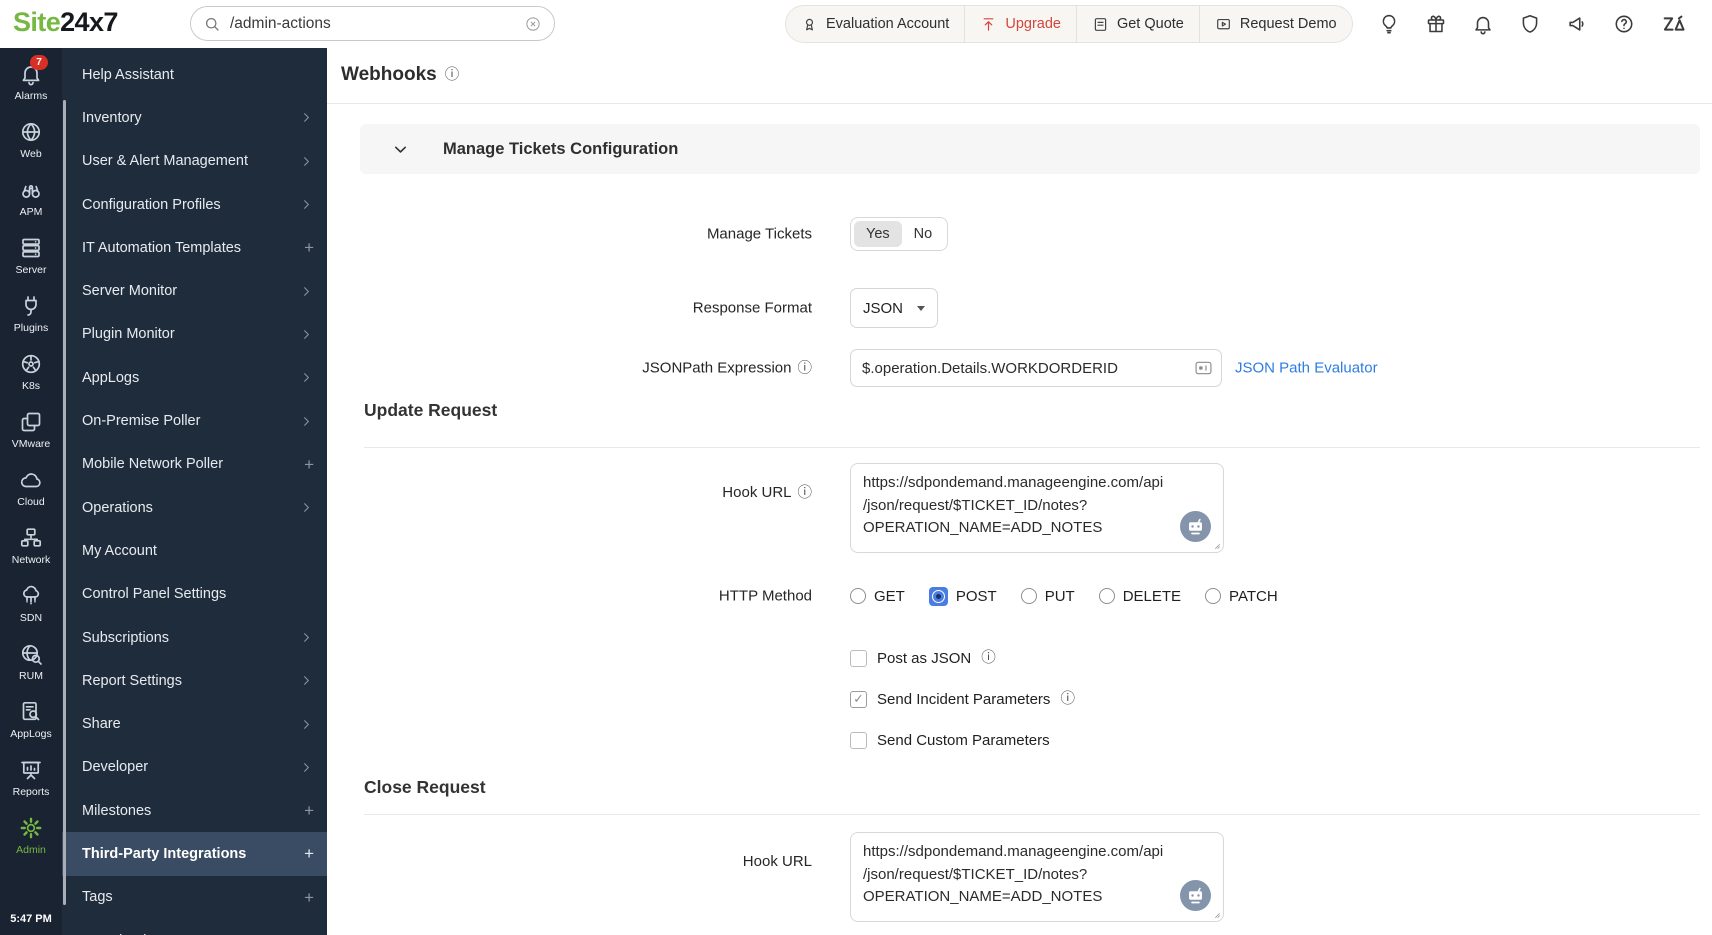 The image size is (1712, 935). I want to click on chevron-down-icon, so click(400, 149).